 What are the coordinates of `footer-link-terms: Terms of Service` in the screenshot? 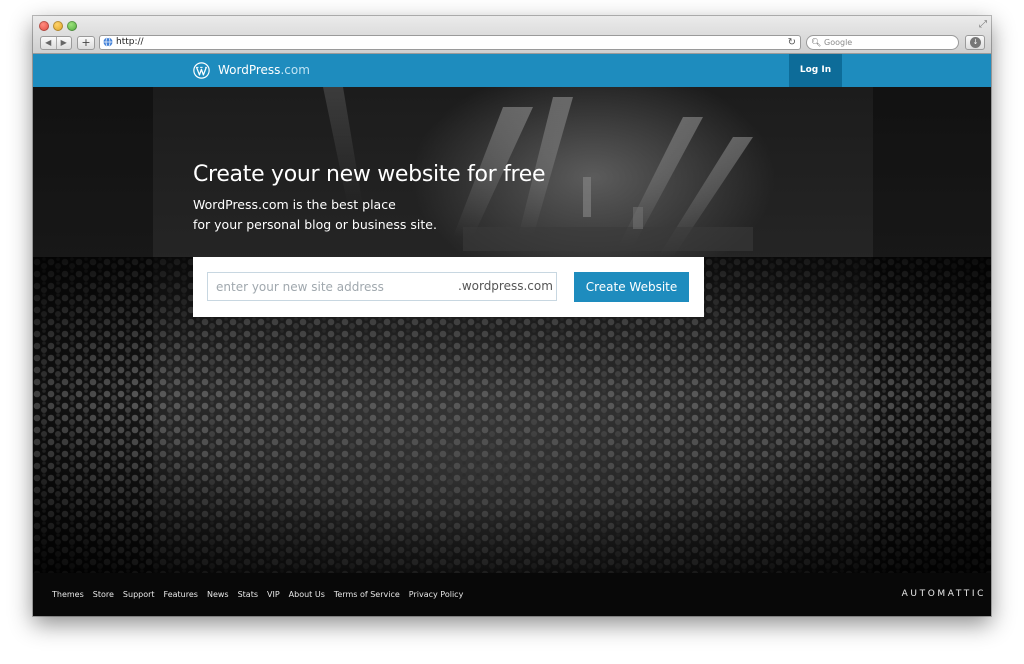 It's located at (367, 594).